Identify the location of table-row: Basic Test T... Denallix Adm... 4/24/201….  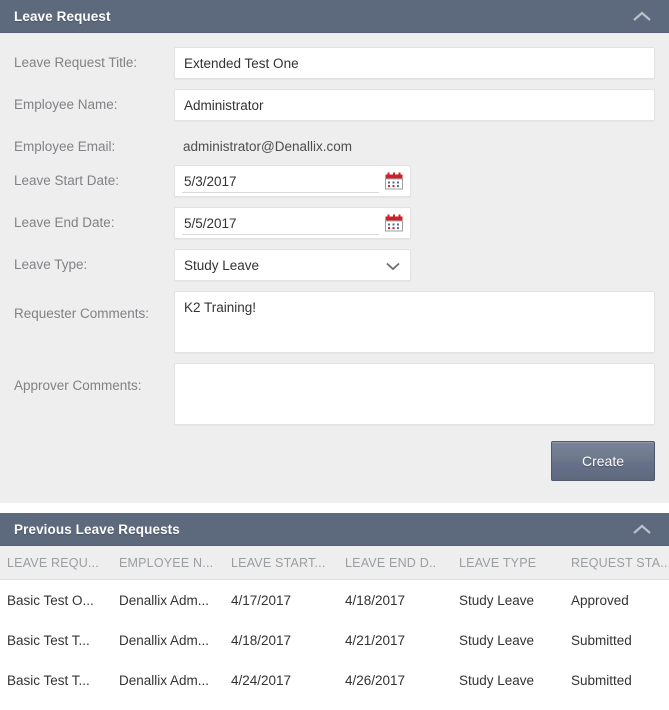
(334, 680).